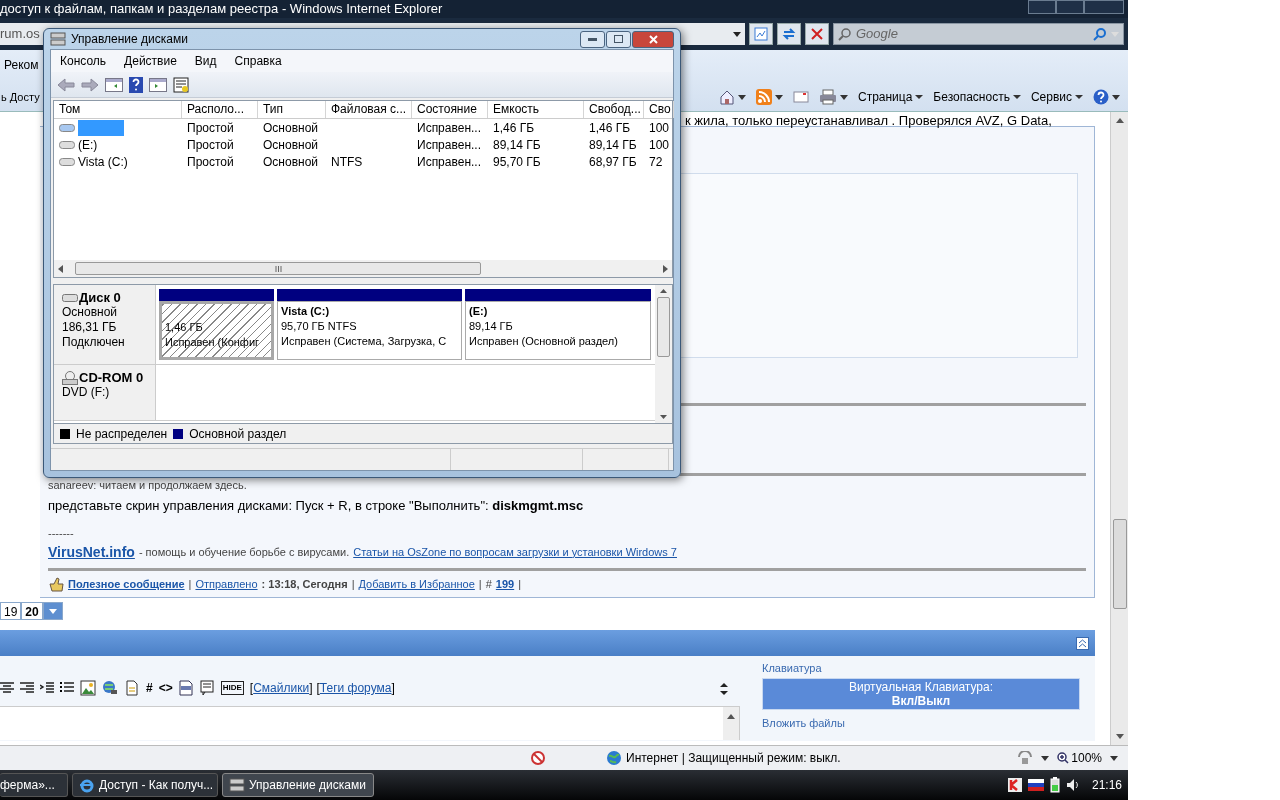 The image size is (1280, 800). I want to click on printer-icon, so click(827, 97).